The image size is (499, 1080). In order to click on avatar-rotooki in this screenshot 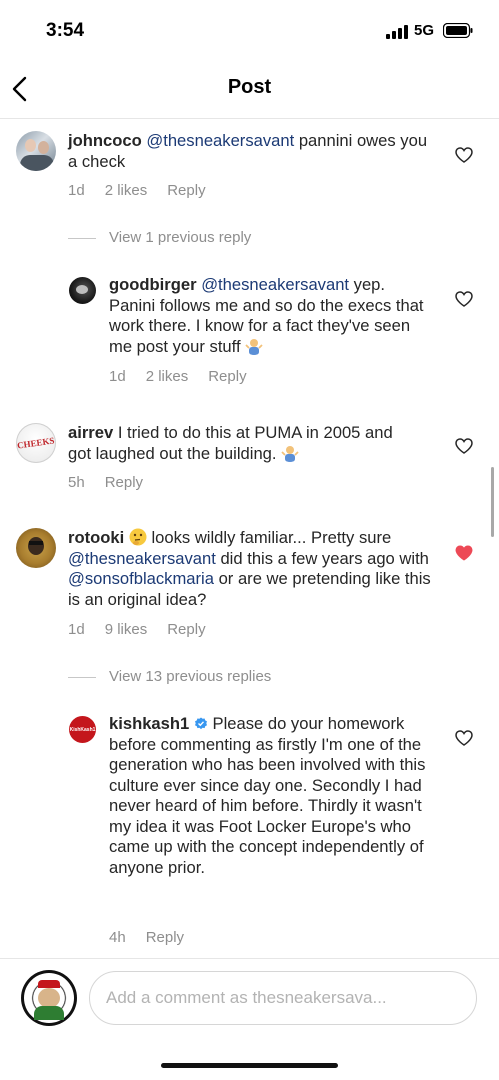, I will do `click(36, 548)`.